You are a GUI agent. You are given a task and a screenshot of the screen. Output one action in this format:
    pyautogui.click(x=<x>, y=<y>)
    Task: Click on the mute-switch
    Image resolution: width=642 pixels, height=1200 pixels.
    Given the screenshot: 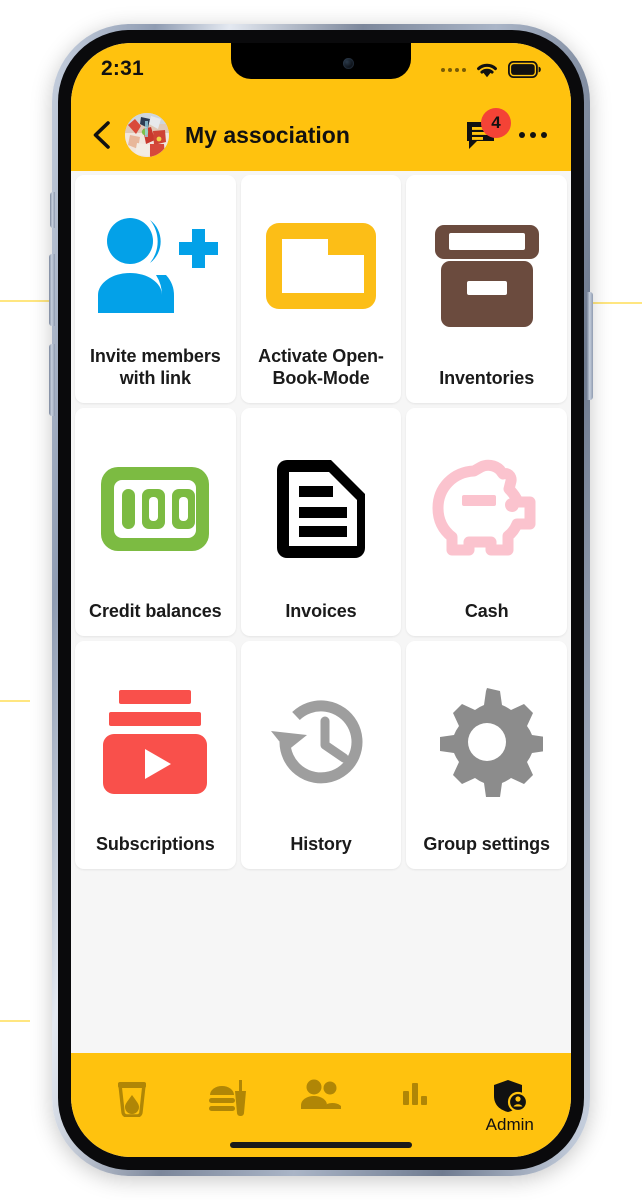 What is the action you would take?
    pyautogui.click(x=52, y=210)
    